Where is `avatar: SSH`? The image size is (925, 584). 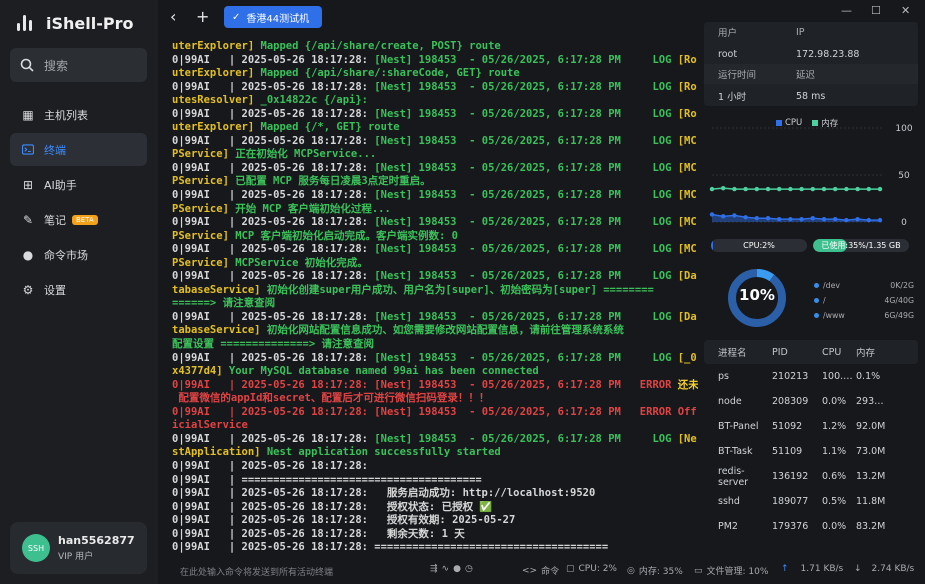 avatar: SSH is located at coordinates (36, 548).